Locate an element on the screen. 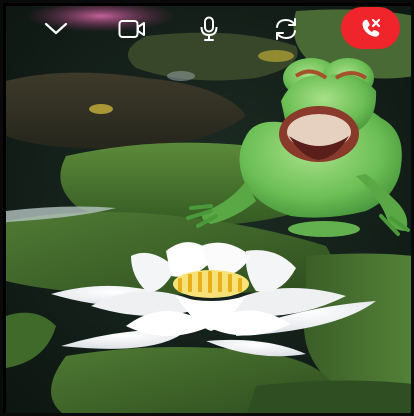 The width and height of the screenshot is (414, 416). collapse-button is located at coordinates (56, 29).